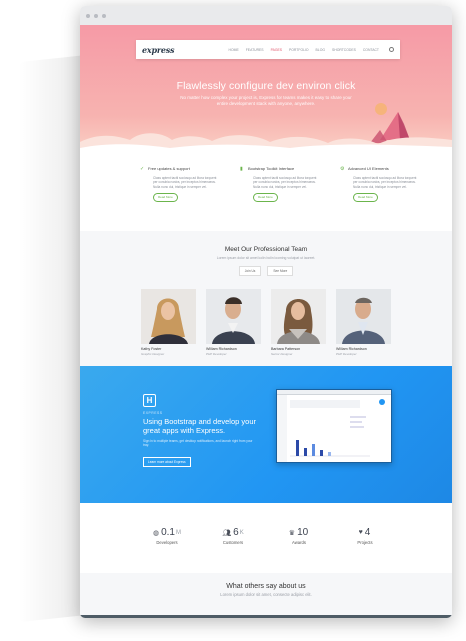 Image resolution: width=466 pixels, height=641 pixels. What do you see at coordinates (299, 542) in the screenshot?
I see `stat-label: Awards` at bounding box center [299, 542].